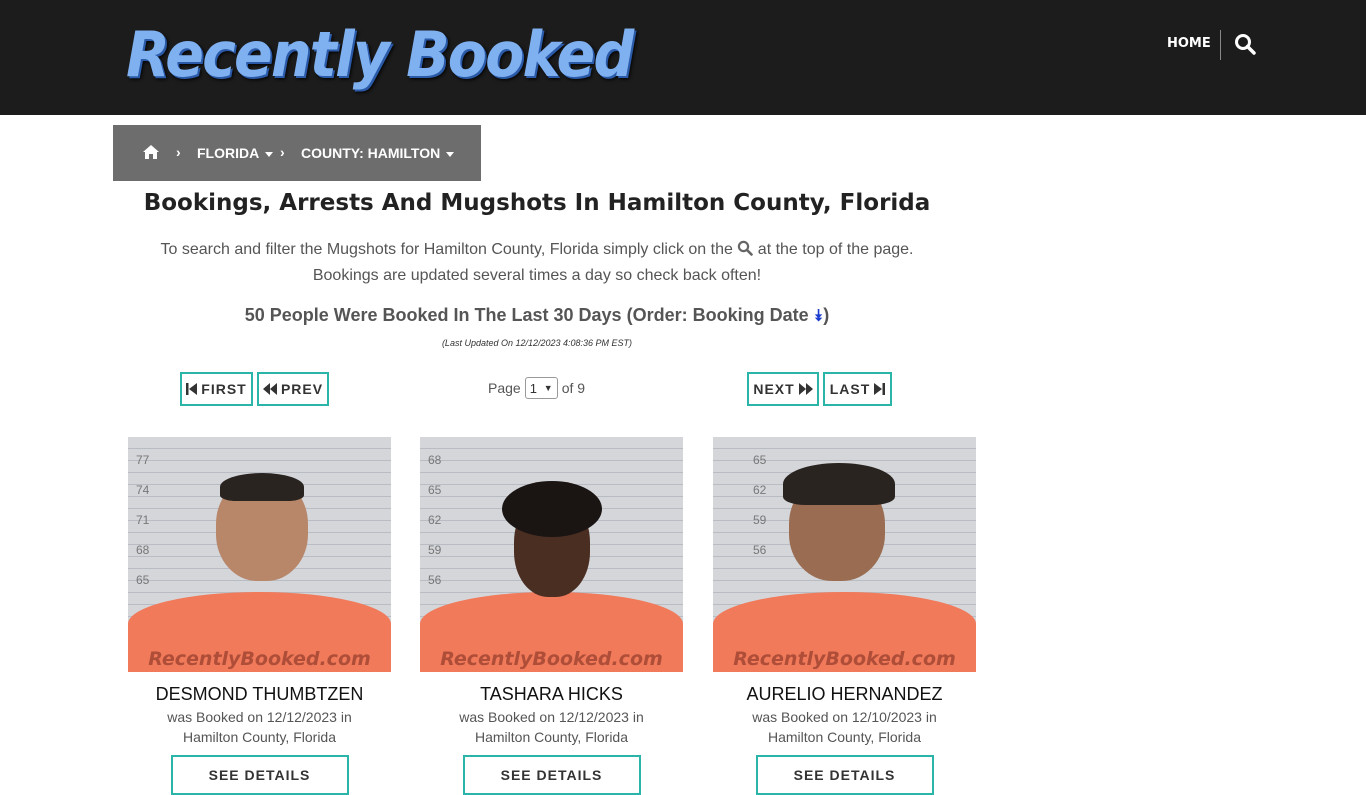  What do you see at coordinates (551, 694) in the screenshot?
I see `person-name: TASHARA HICKS` at bounding box center [551, 694].